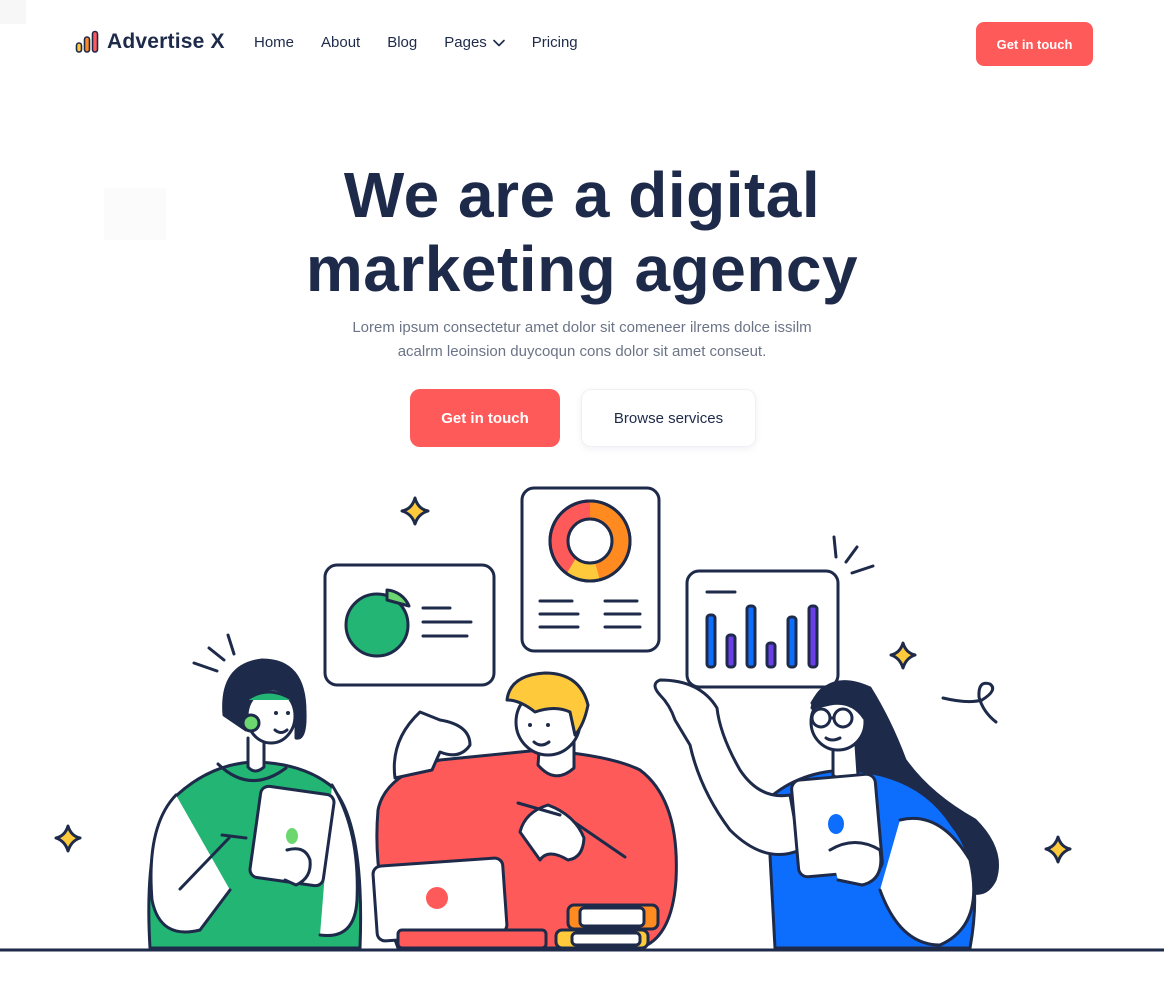  What do you see at coordinates (582, 232) in the screenshot?
I see `hero-title: We are a digital marketing agency` at bounding box center [582, 232].